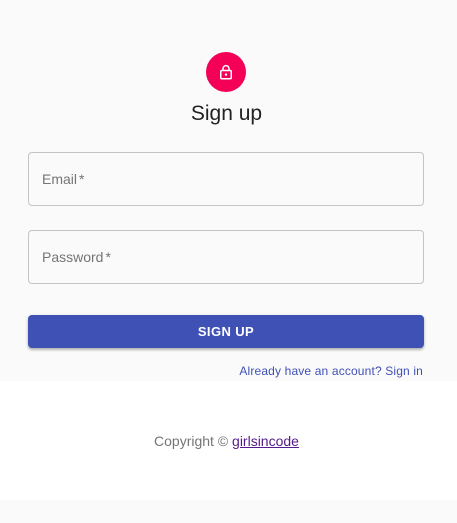  I want to click on avatar, so click(226, 72).